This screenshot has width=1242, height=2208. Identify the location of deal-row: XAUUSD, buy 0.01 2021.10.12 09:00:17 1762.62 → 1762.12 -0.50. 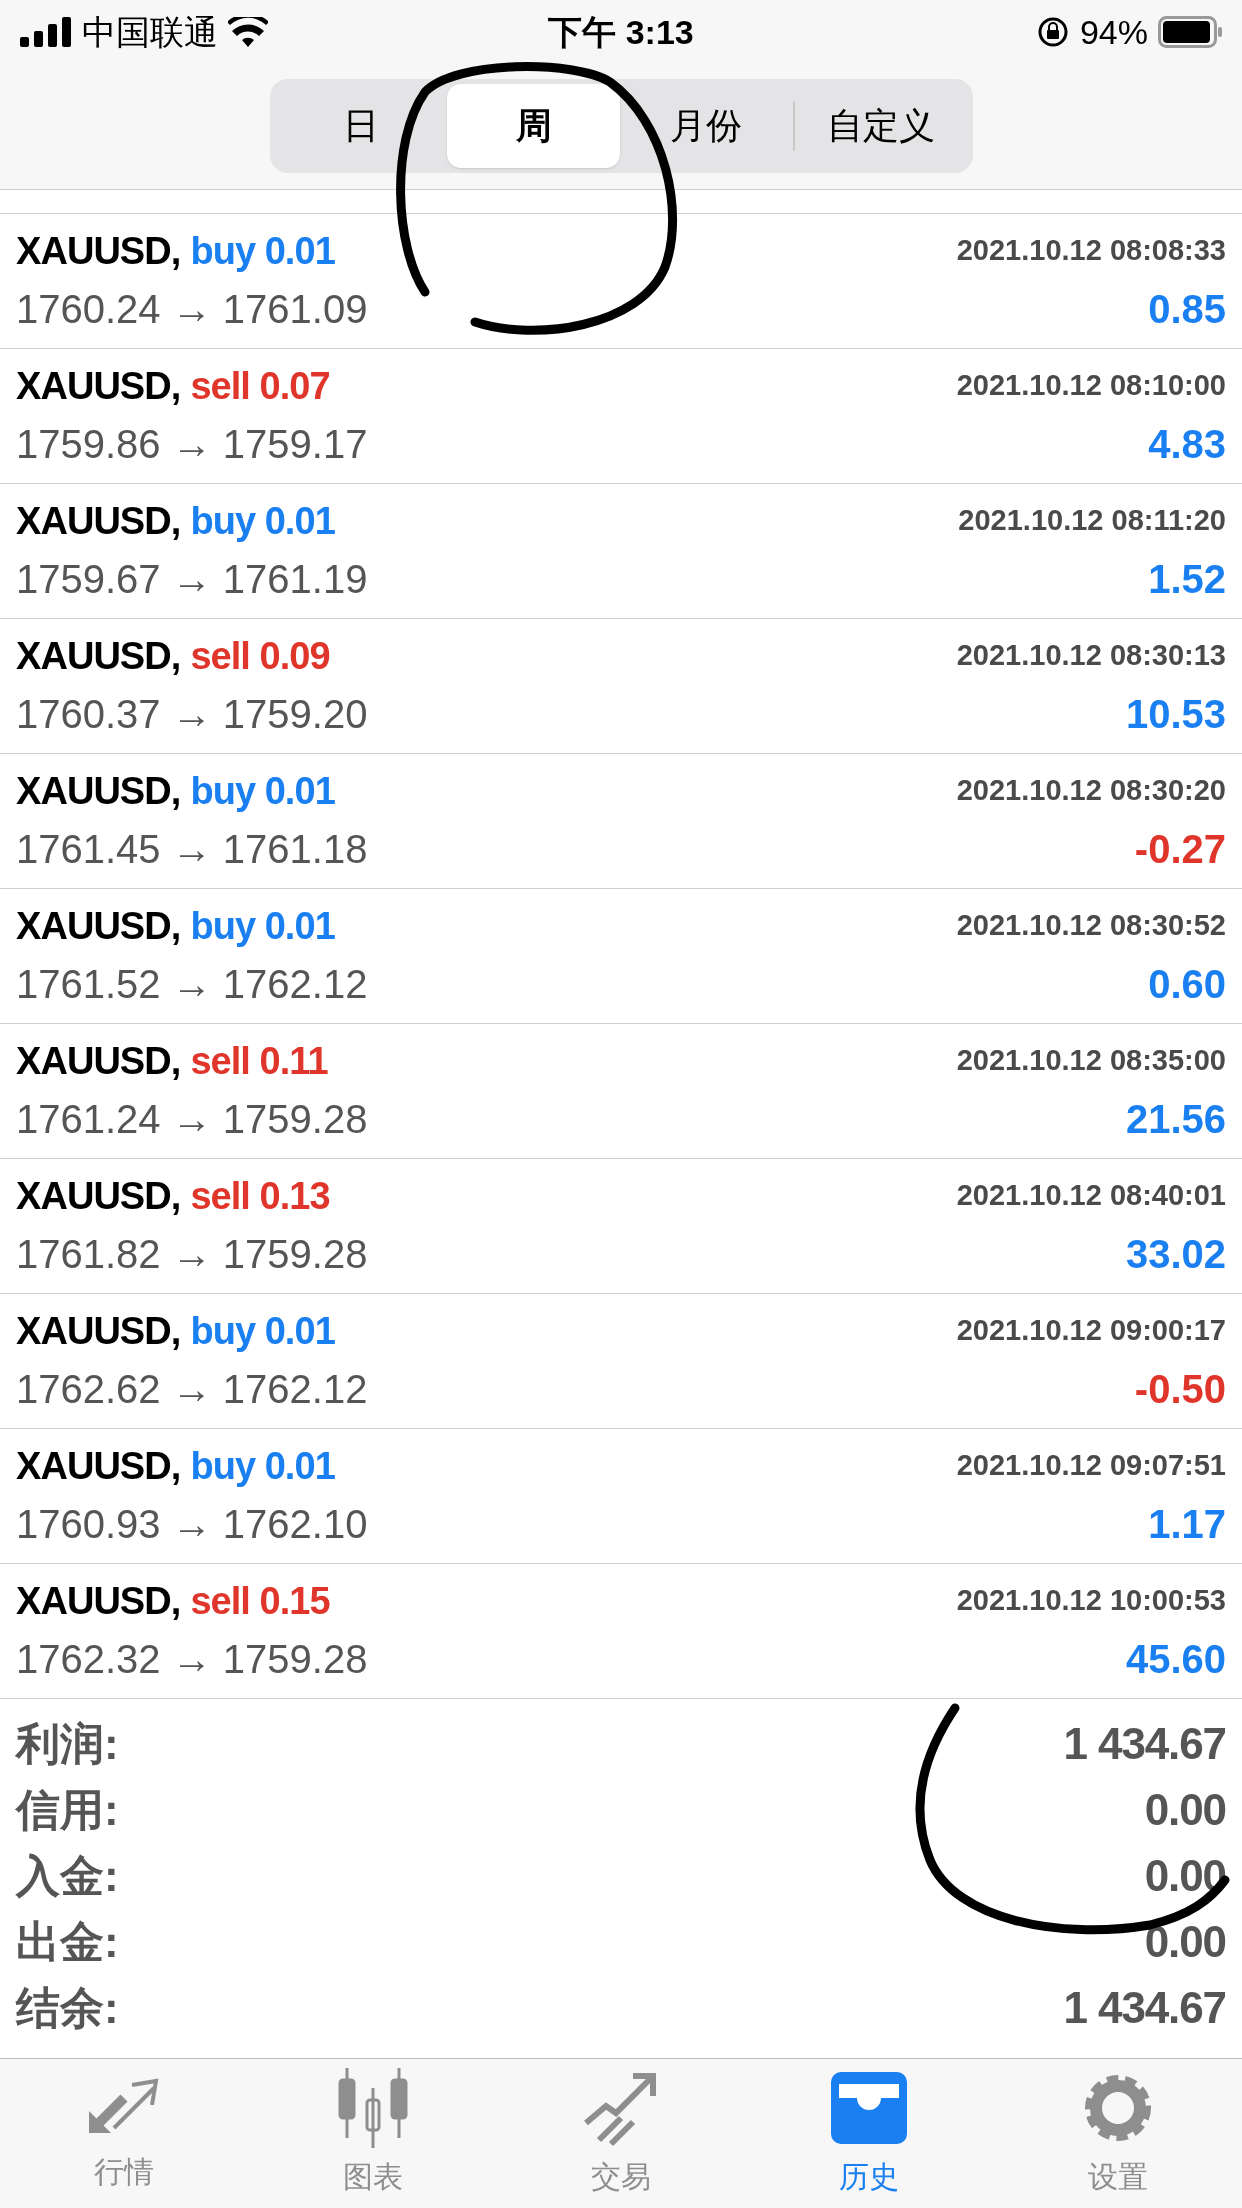
(621, 1361).